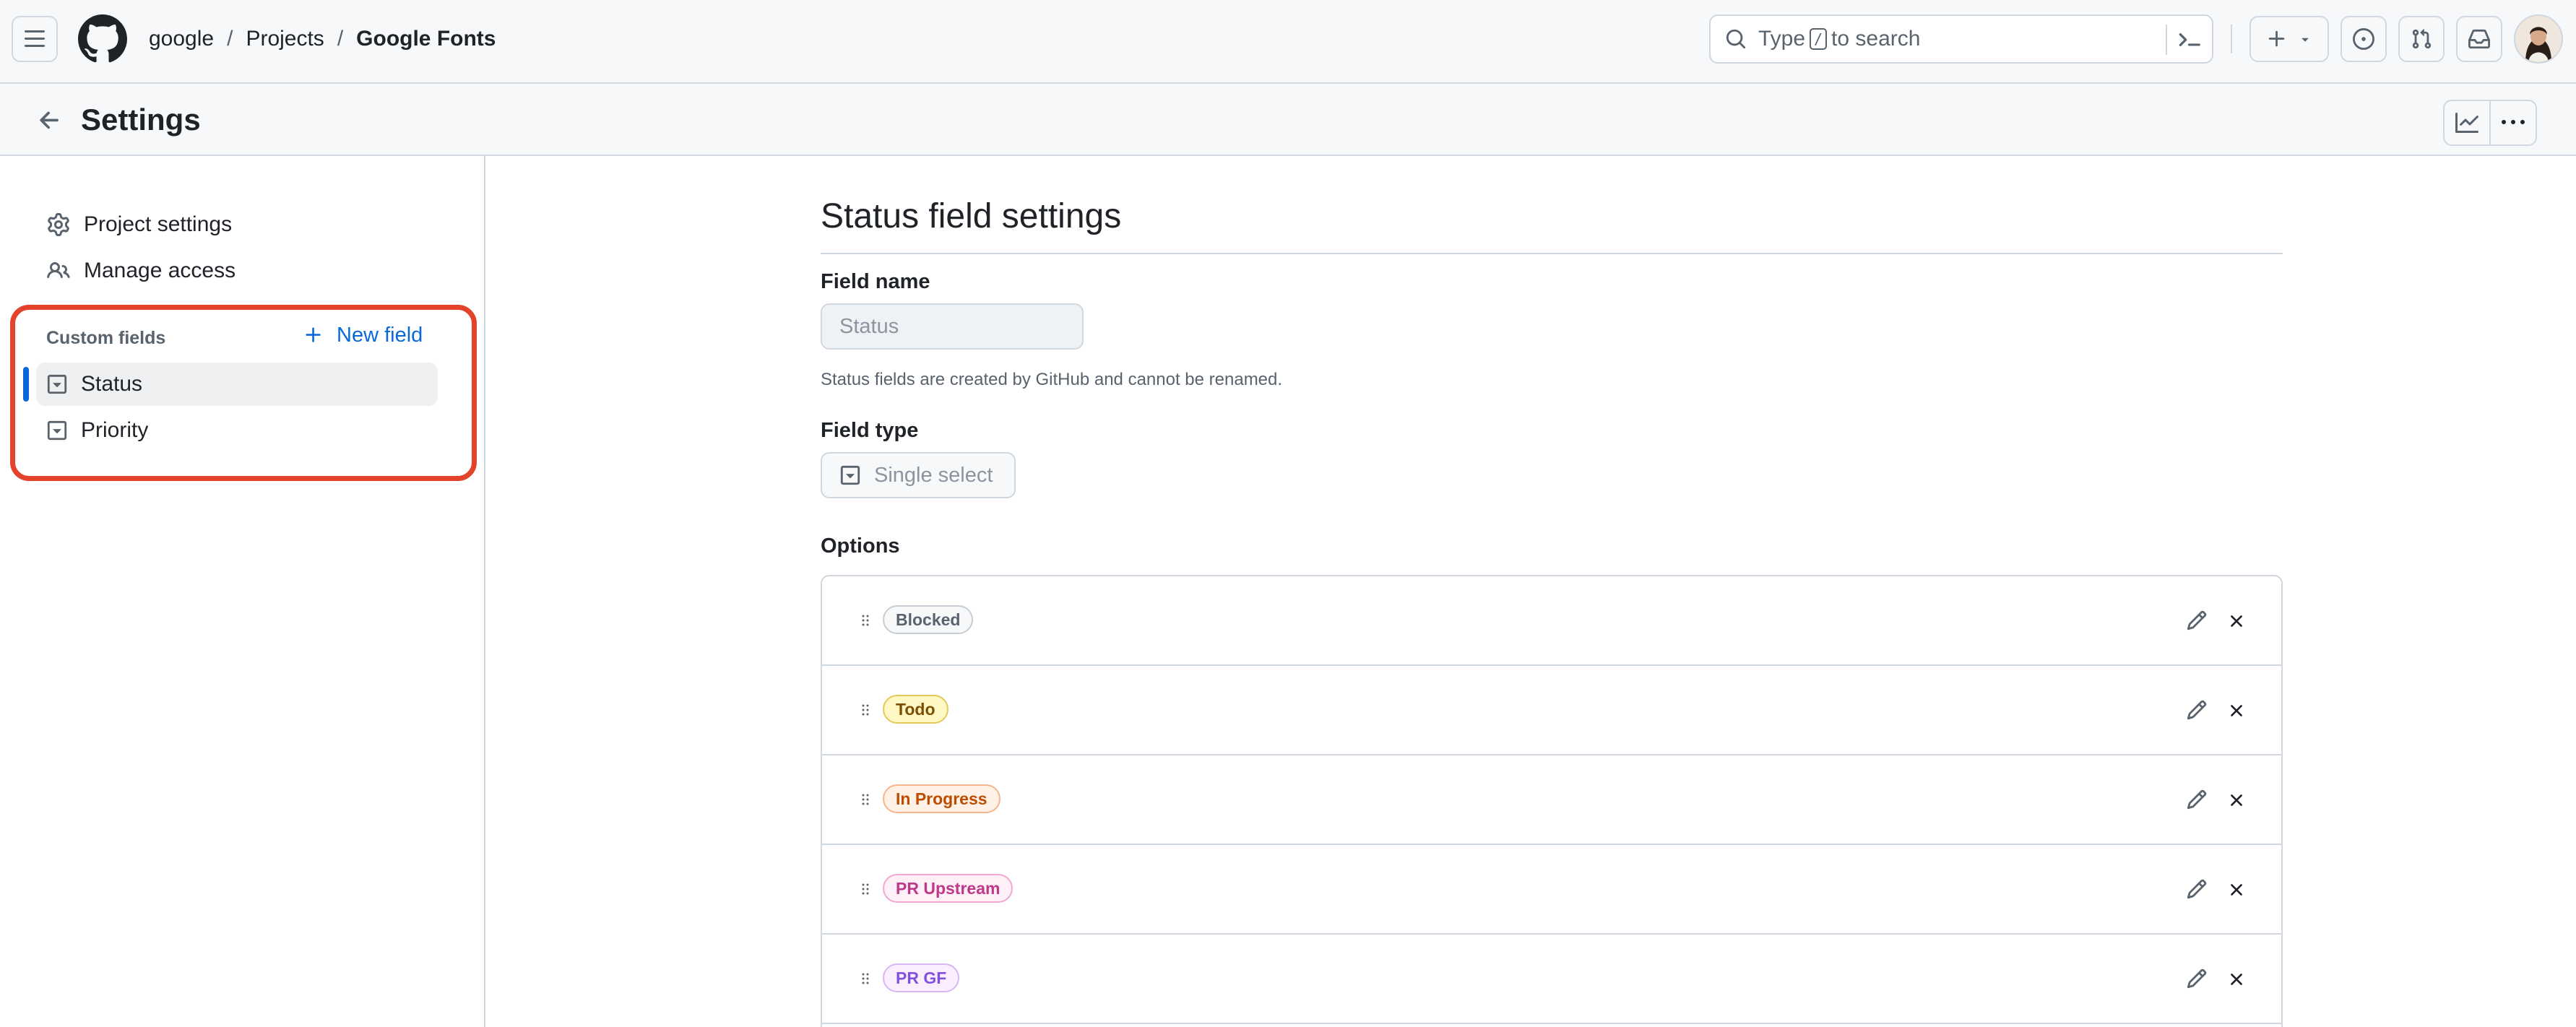  What do you see at coordinates (860, 546) in the screenshot?
I see `options-label: Options` at bounding box center [860, 546].